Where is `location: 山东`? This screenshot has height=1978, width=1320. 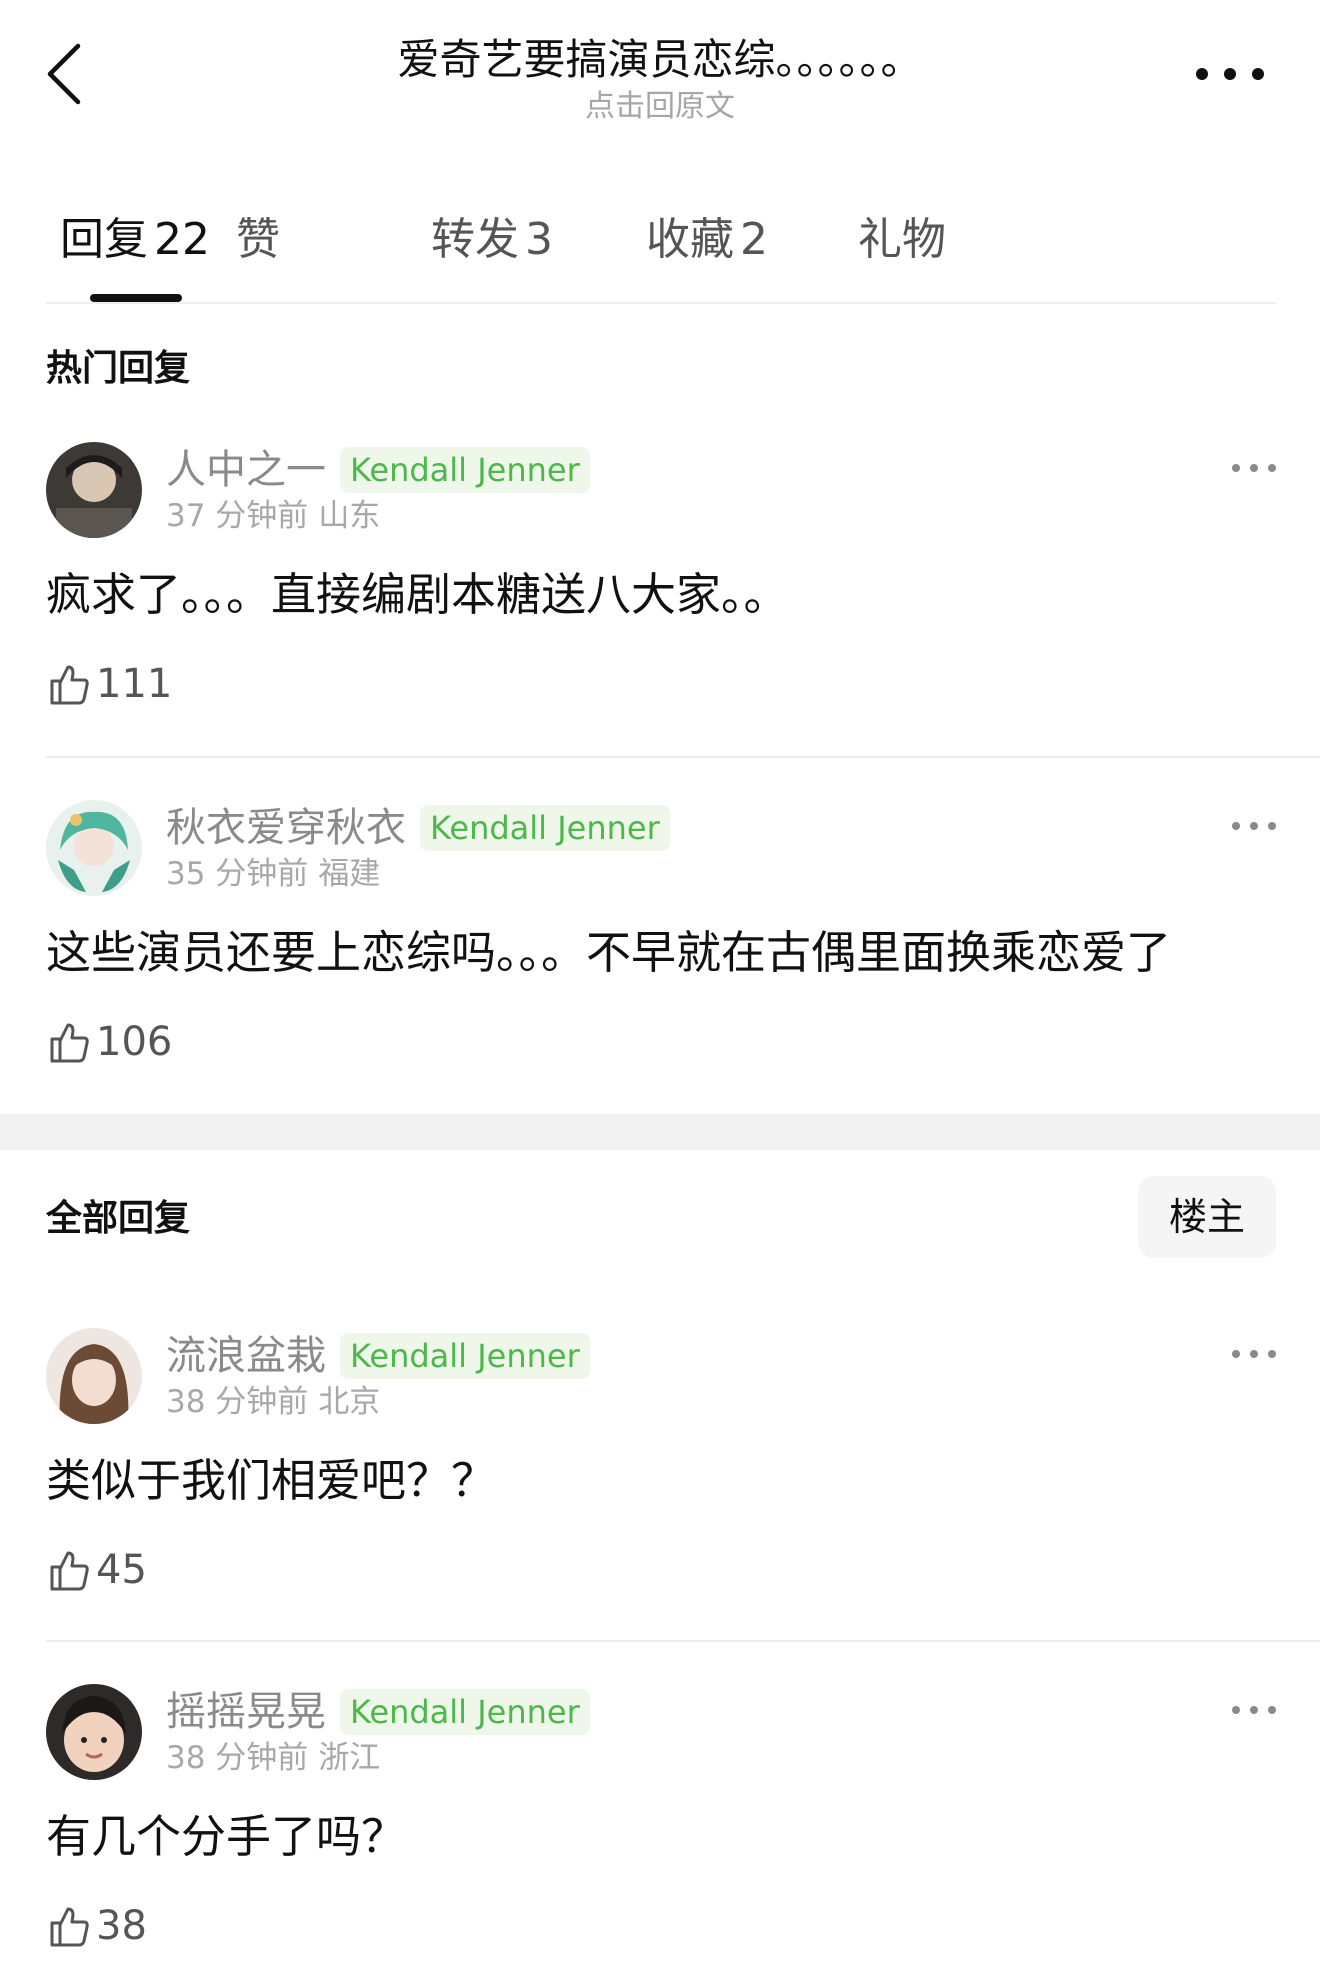 location: 山东 is located at coordinates (349, 516).